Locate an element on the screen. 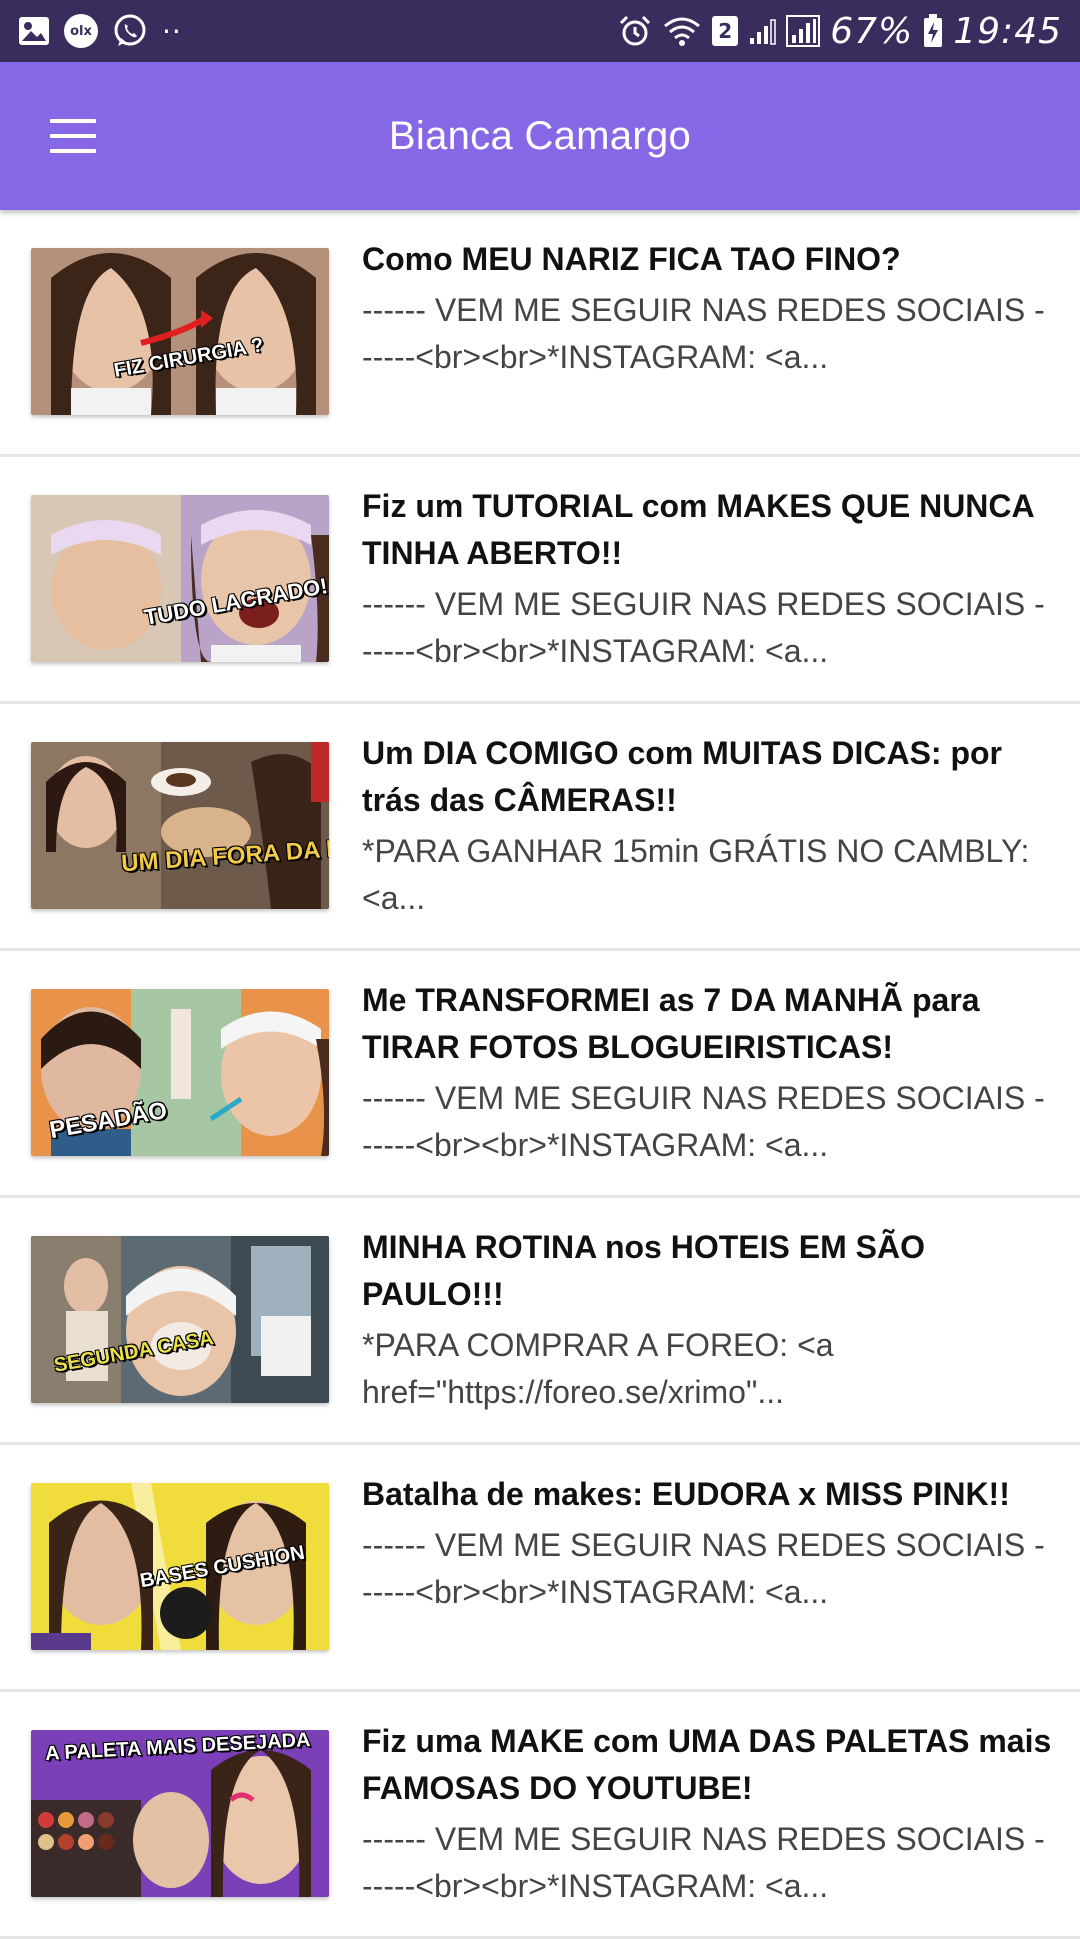  video-thumbnail: TUDO LACRADO! is located at coordinates (180, 578).